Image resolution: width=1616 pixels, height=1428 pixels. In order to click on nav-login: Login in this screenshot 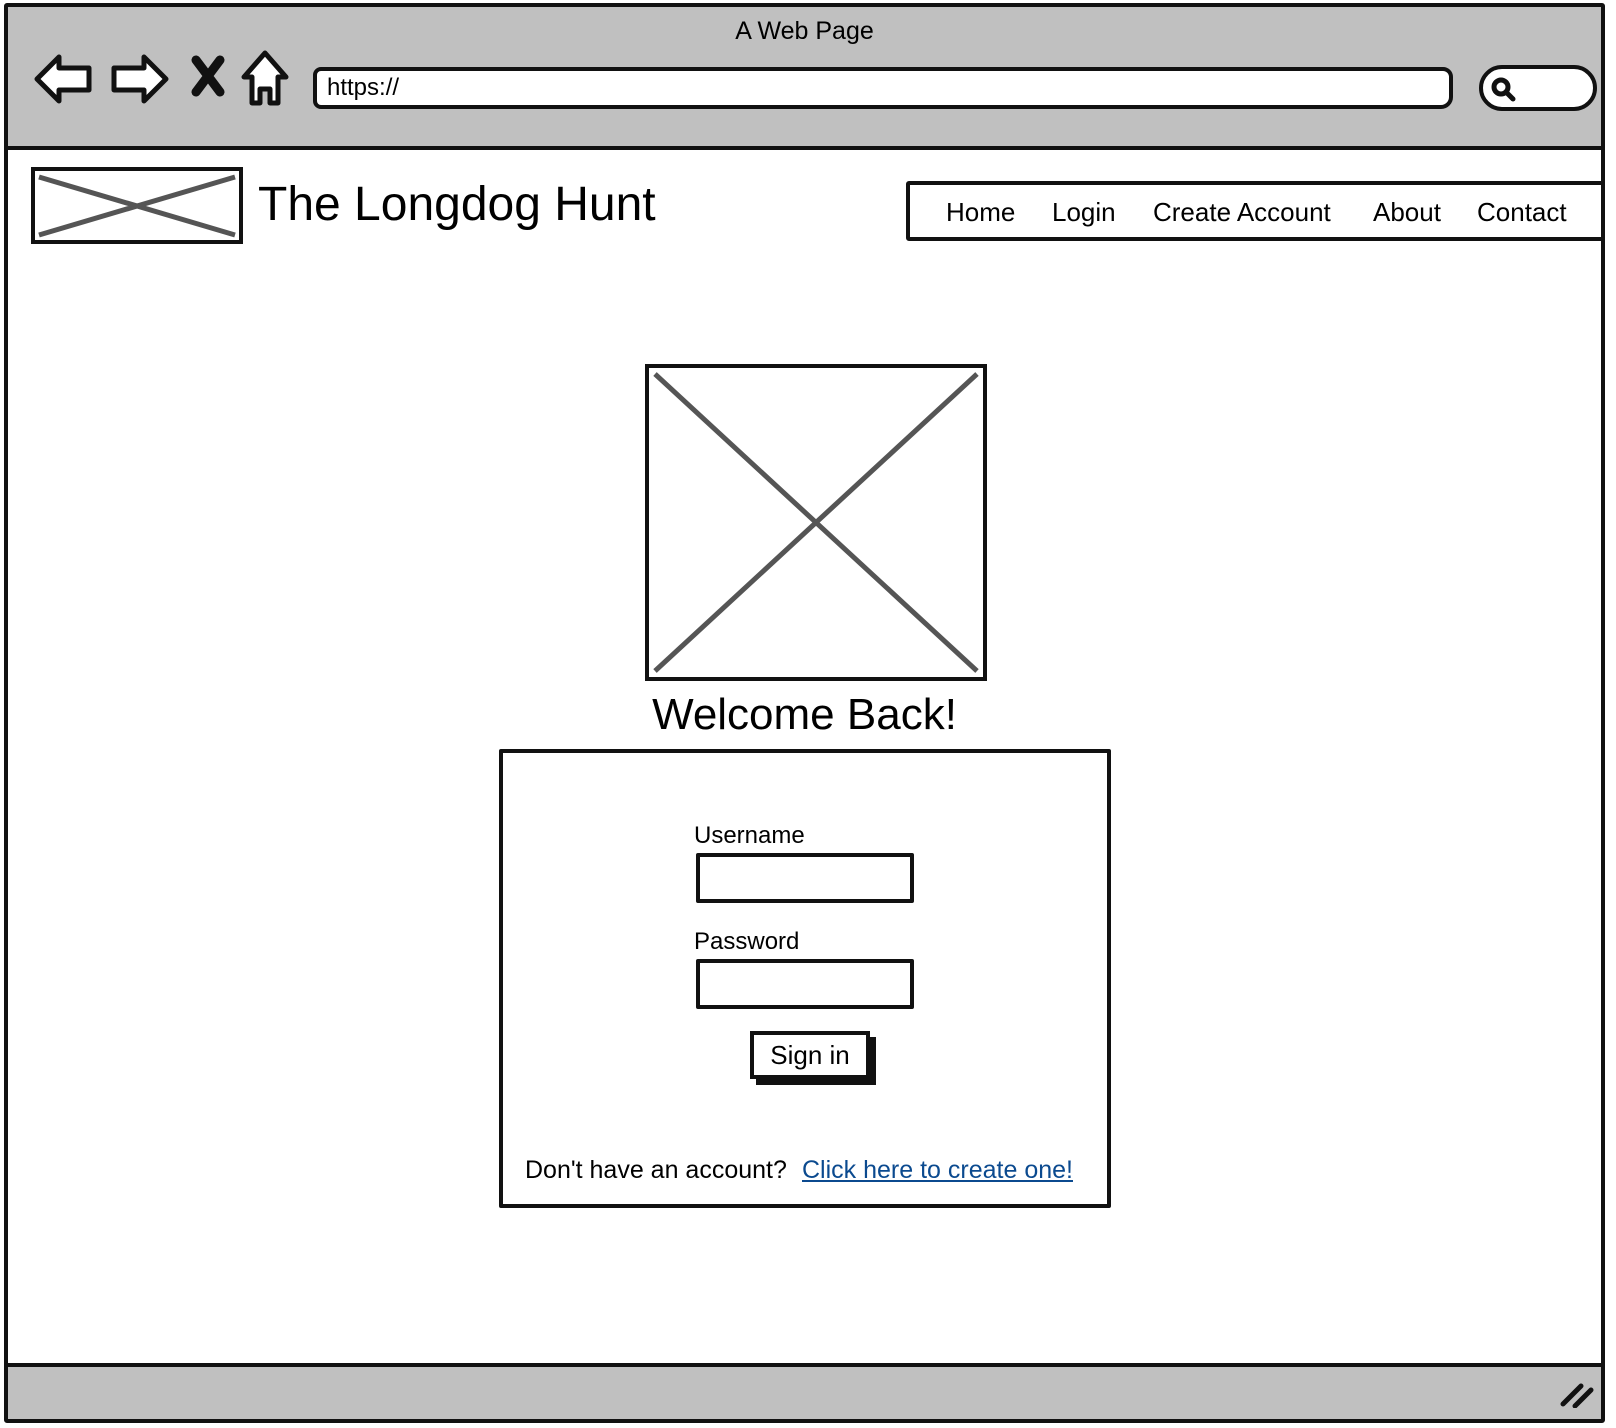, I will do `click(1084, 212)`.